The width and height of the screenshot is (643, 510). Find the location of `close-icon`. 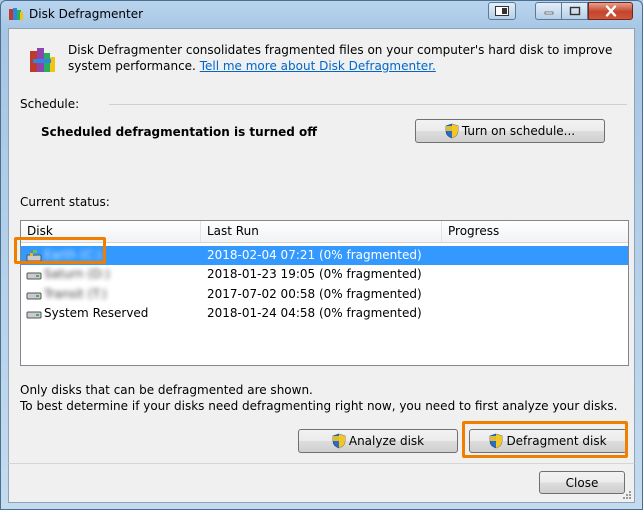

close-icon is located at coordinates (610, 11).